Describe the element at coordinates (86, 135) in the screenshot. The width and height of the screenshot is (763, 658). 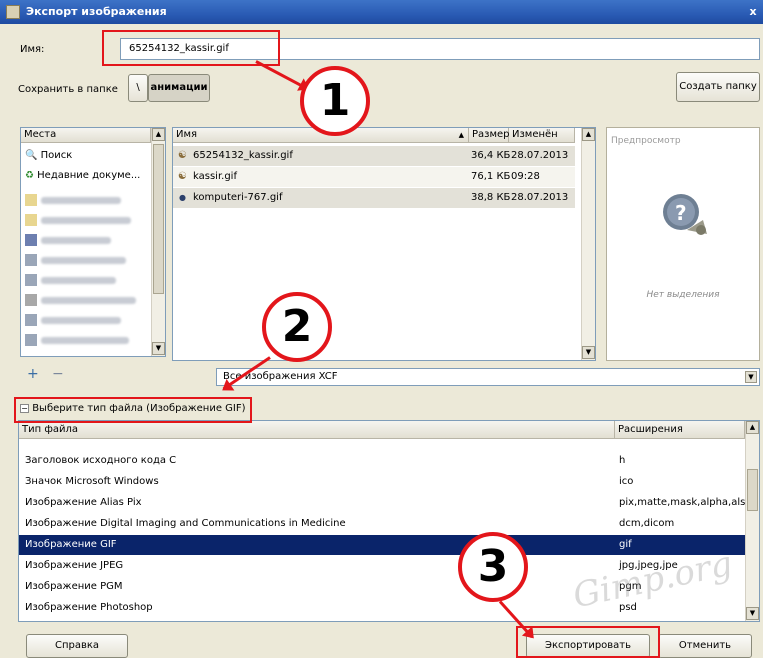
I see `places-header: Места` at that location.